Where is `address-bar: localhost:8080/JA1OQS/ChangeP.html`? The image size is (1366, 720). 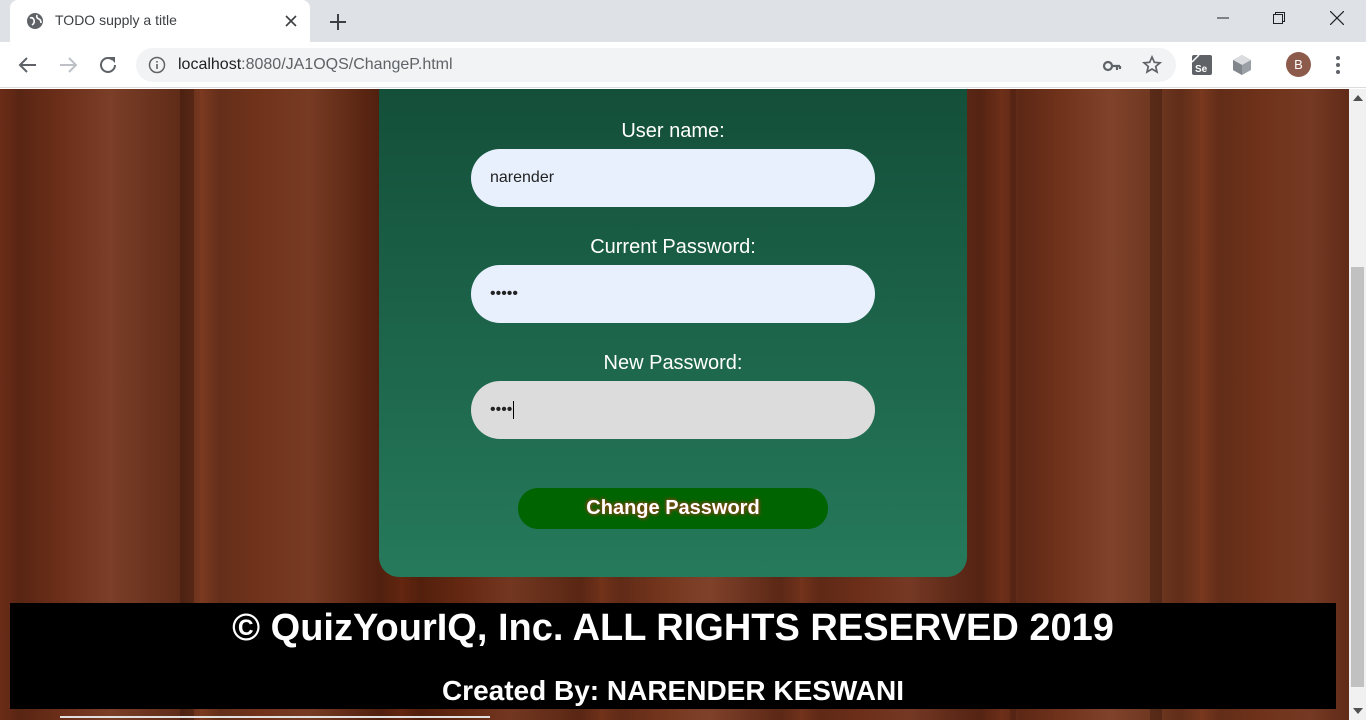
address-bar: localhost:8080/JA1OQS/ChangeP.html is located at coordinates (656, 65).